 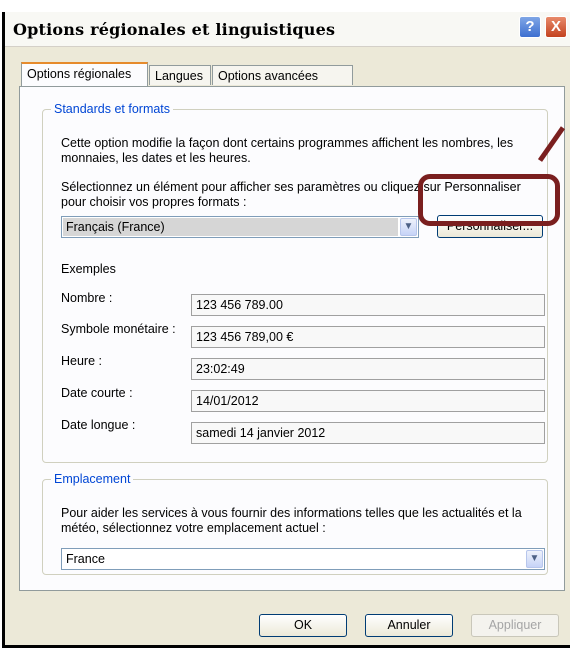 What do you see at coordinates (515, 625) in the screenshot?
I see `apply-button: Appliquer` at bounding box center [515, 625].